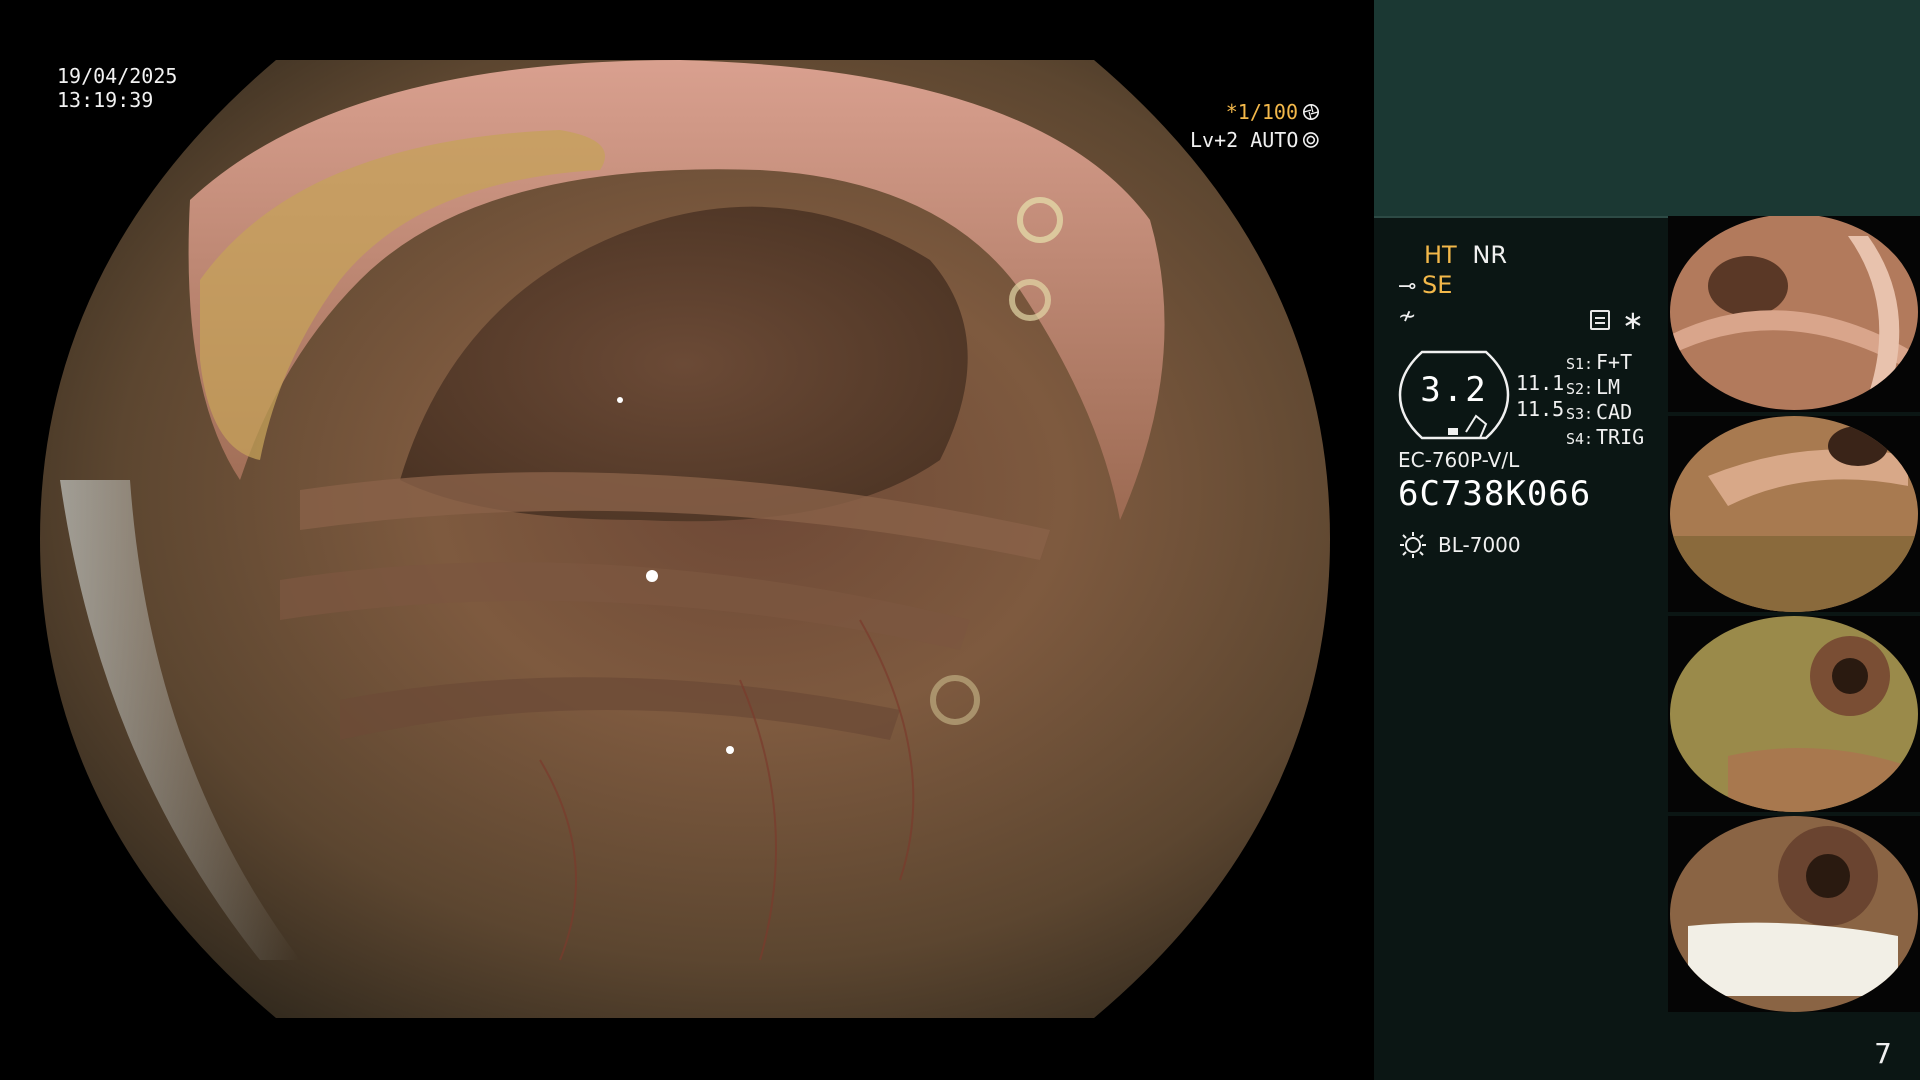  What do you see at coordinates (1479, 545) in the screenshot?
I see `light-source-text: BL-7000` at bounding box center [1479, 545].